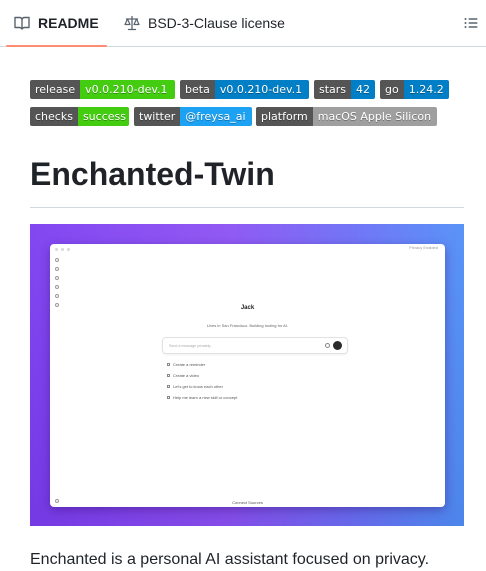 This screenshot has width=486, height=571. What do you see at coordinates (247, 502) in the screenshot?
I see `connect-sources: Connect Sources` at bounding box center [247, 502].